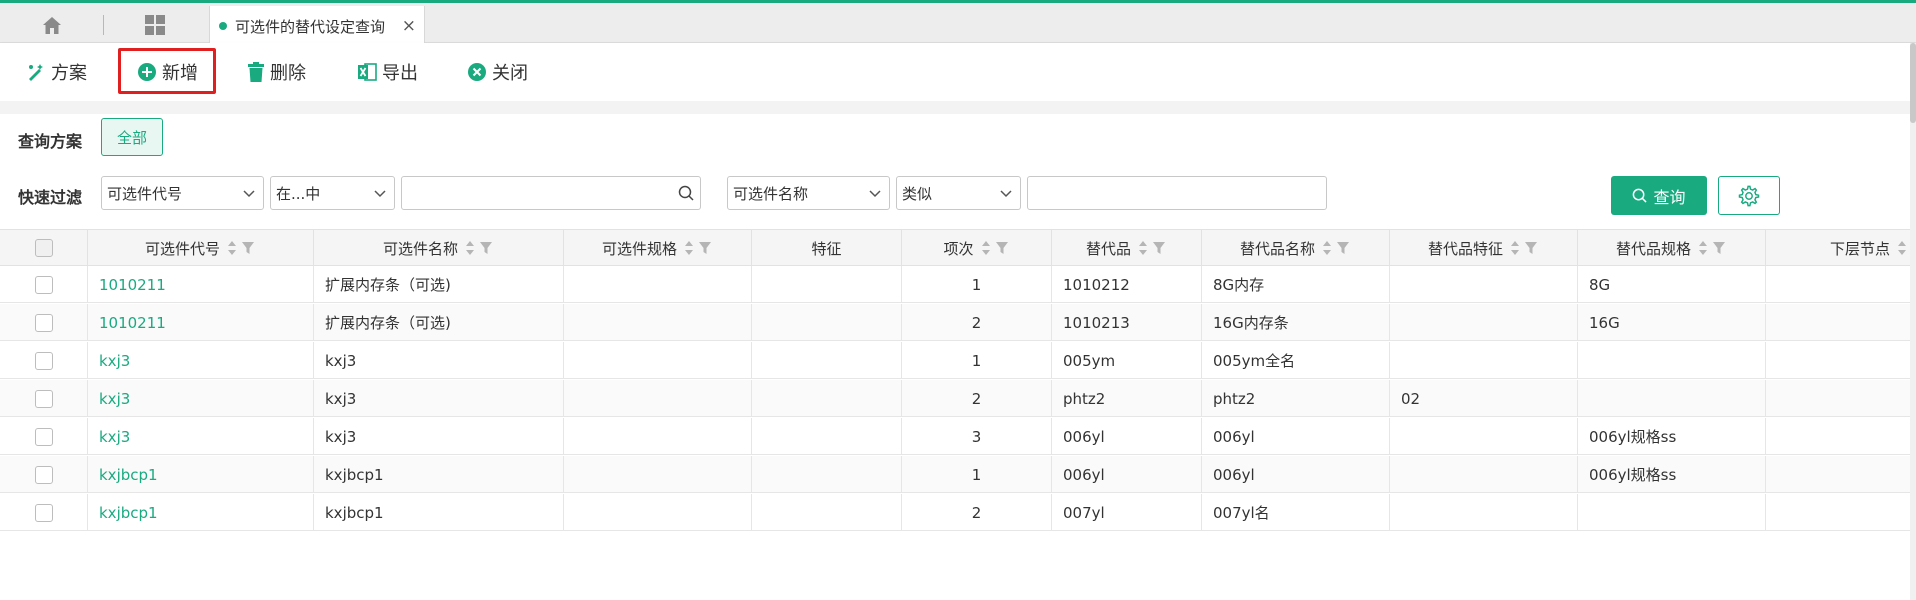 This screenshot has width=1916, height=600. I want to click on col-header-child-node: 下层节点, so click(1838, 248).